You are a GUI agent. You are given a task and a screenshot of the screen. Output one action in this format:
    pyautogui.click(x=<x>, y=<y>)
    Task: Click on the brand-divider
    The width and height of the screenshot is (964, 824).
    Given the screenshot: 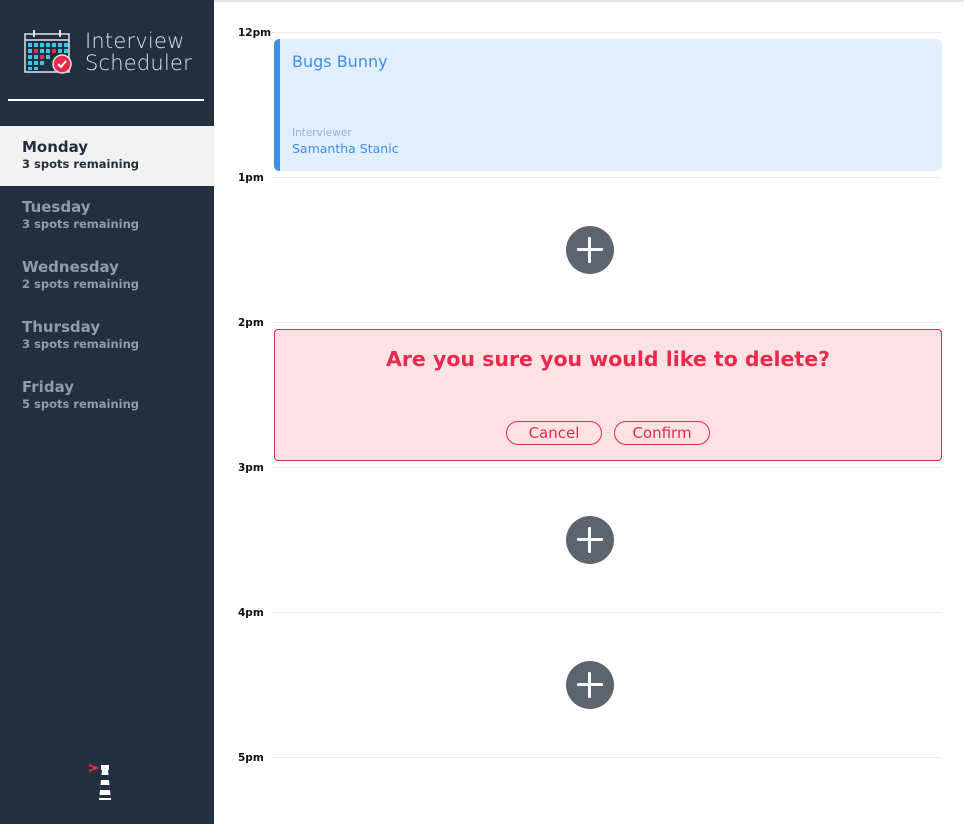 What is the action you would take?
    pyautogui.click(x=106, y=100)
    